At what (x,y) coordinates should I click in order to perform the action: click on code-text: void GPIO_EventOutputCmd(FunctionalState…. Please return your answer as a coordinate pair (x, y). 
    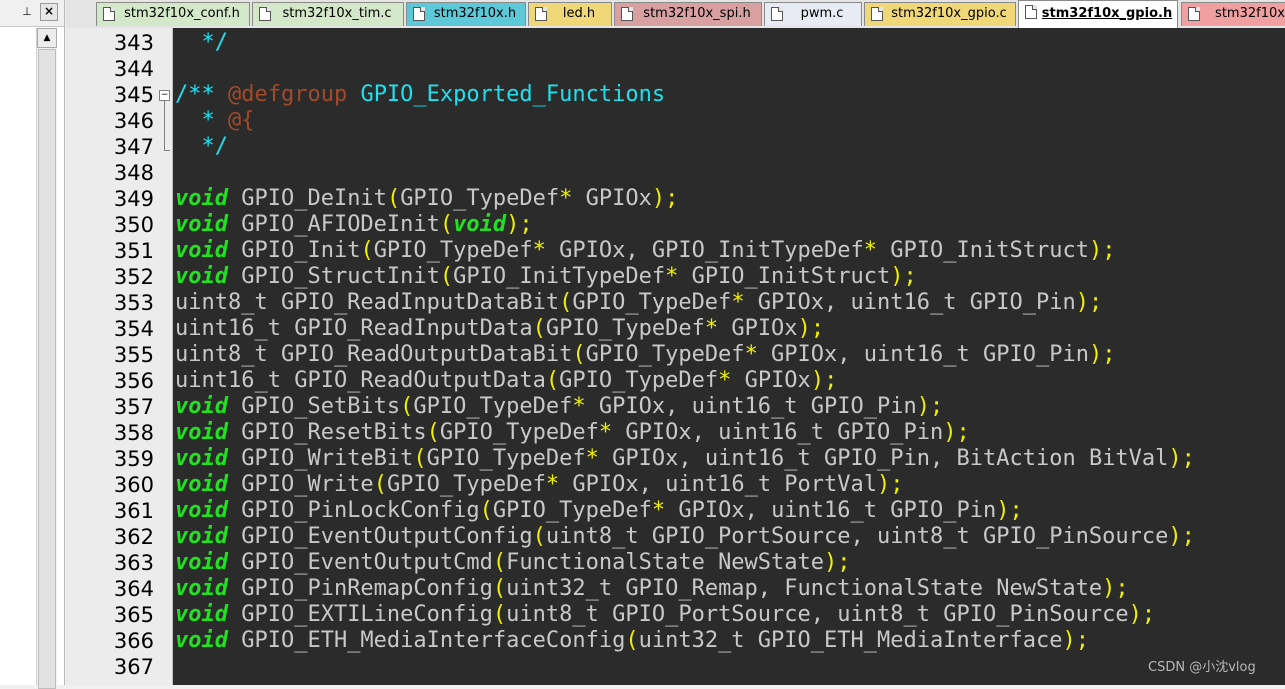
    Looking at the image, I should click on (513, 562).